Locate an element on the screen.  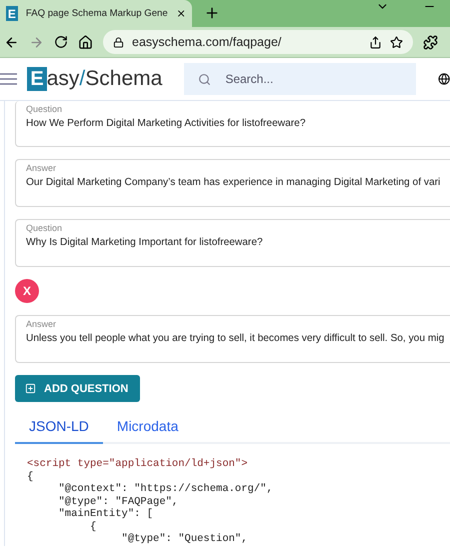
extensions-icon is located at coordinates (430, 42).